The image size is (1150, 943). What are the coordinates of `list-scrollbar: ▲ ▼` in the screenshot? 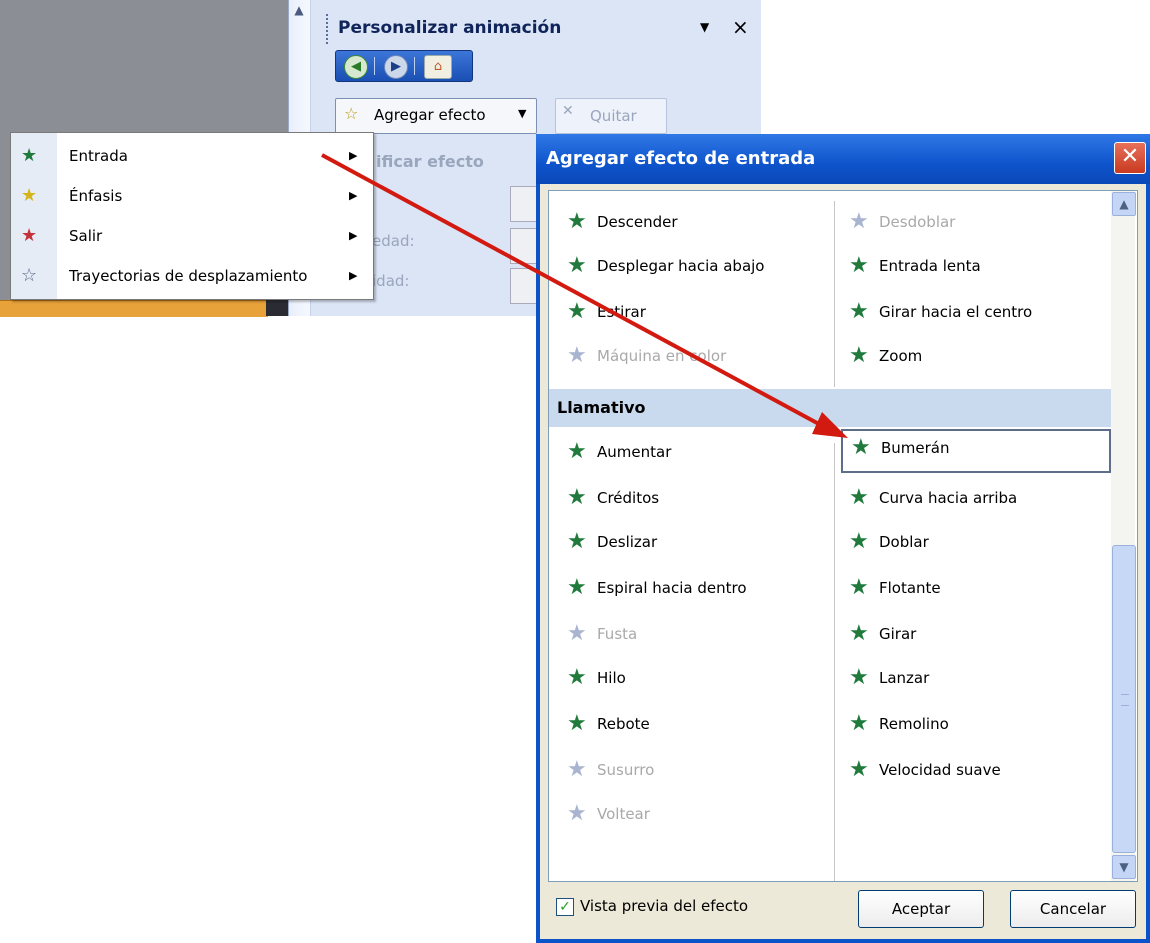 It's located at (1123, 536).